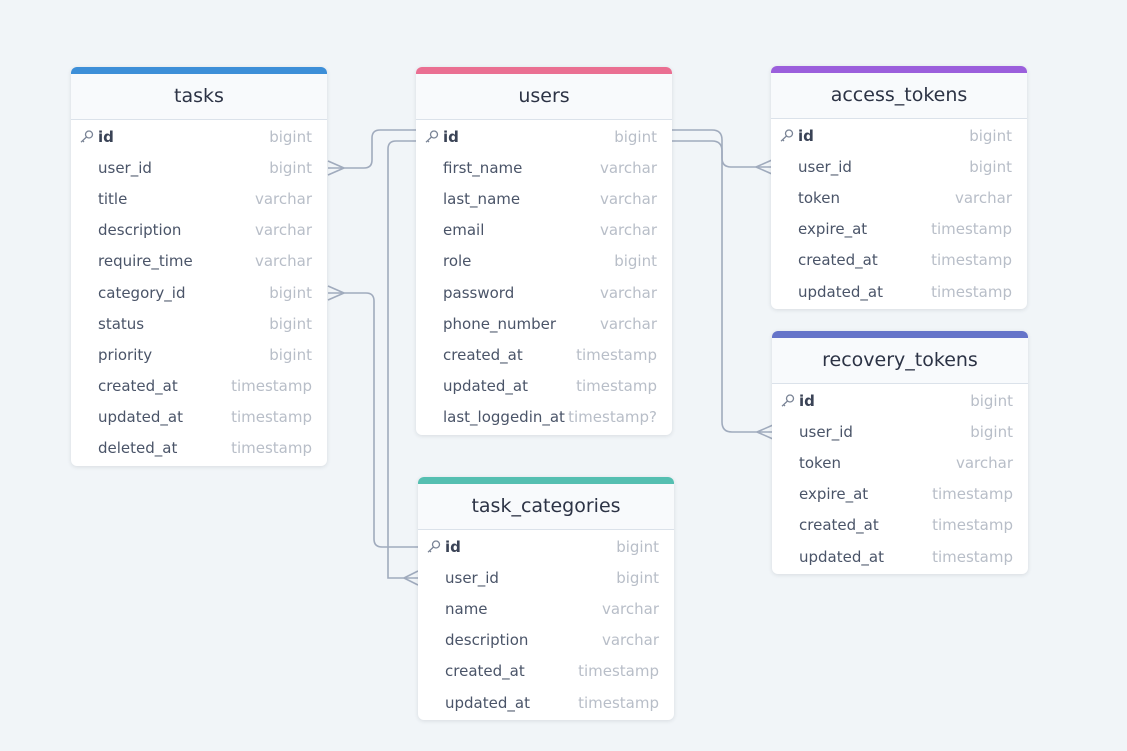 Image resolution: width=1127 pixels, height=751 pixels. What do you see at coordinates (482, 198) in the screenshot?
I see `column-name: last_name` at bounding box center [482, 198].